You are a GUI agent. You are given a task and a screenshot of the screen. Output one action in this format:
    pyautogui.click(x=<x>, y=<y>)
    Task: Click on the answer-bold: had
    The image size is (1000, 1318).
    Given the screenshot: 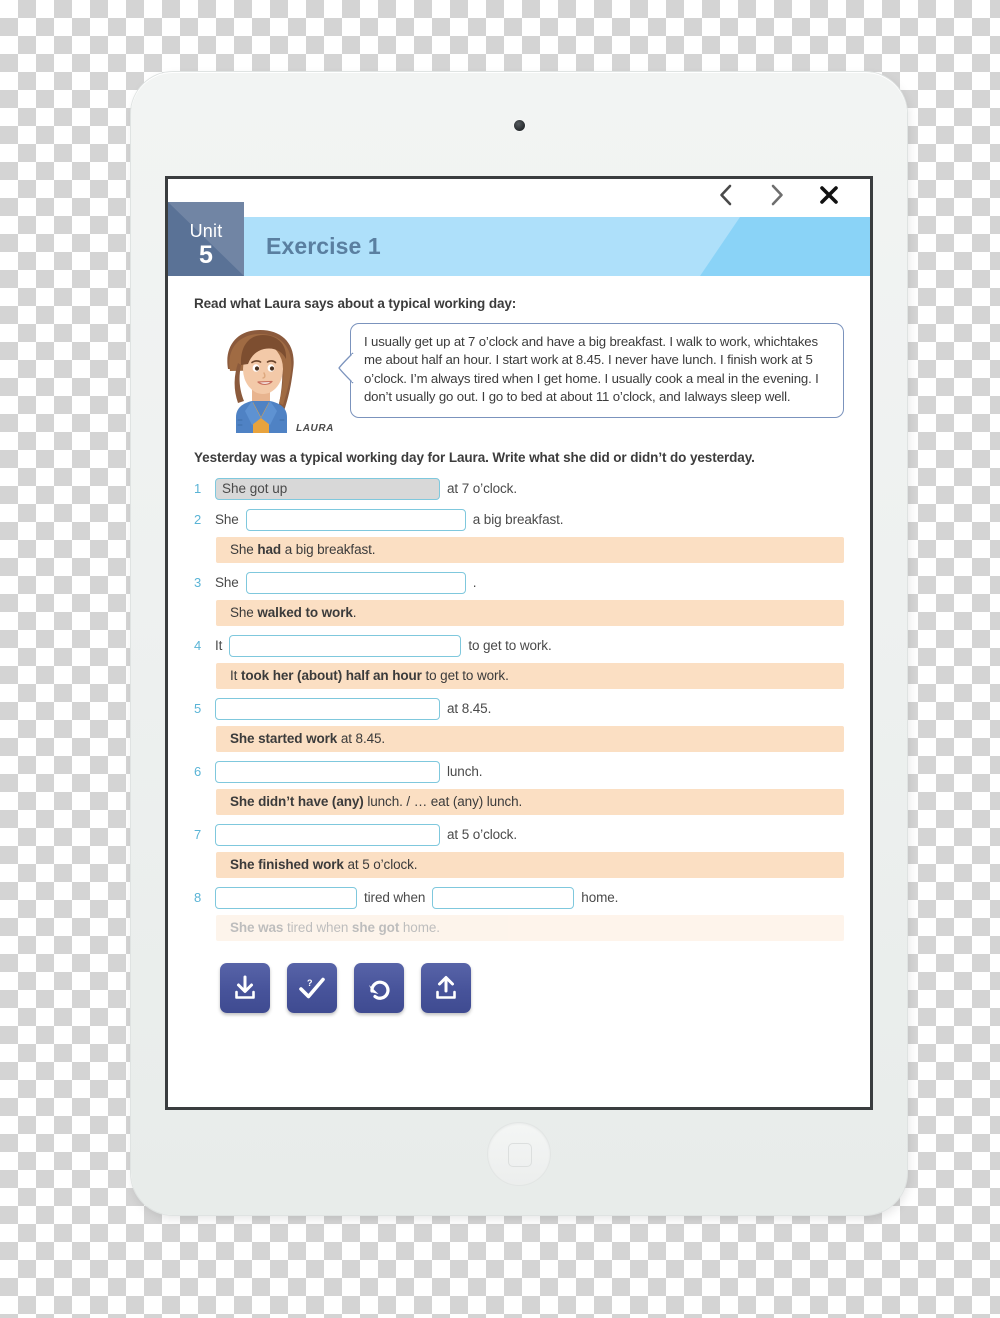 What is the action you would take?
    pyautogui.click(x=269, y=549)
    